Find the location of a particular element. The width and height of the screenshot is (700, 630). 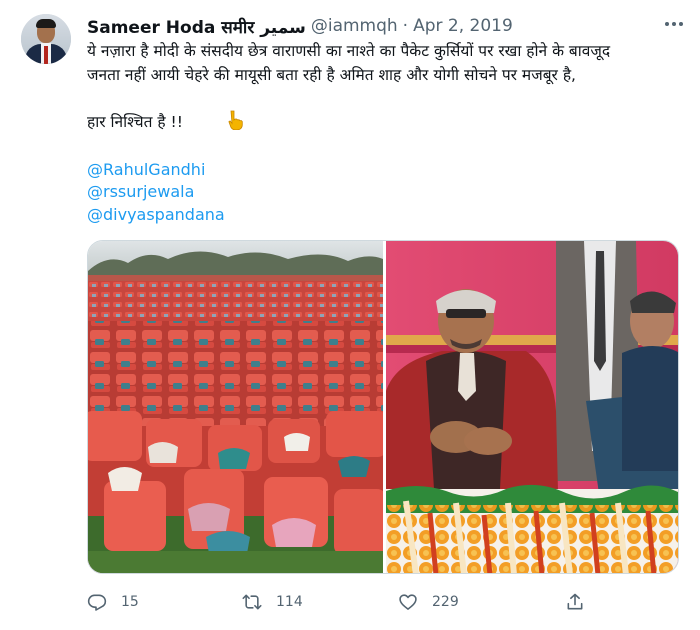

mention-link: @rssurjewala is located at coordinates (140, 191).